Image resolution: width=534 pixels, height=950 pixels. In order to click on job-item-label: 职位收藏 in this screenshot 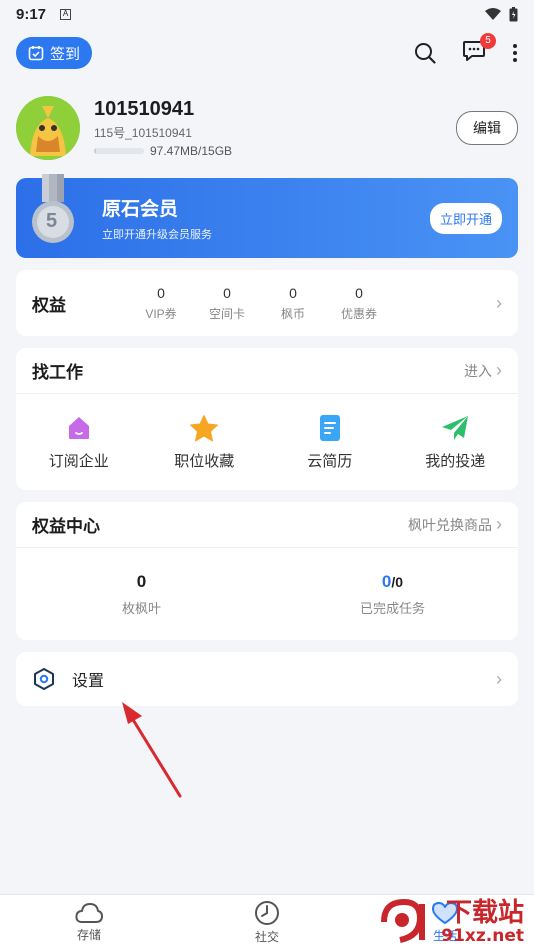, I will do `click(204, 461)`.